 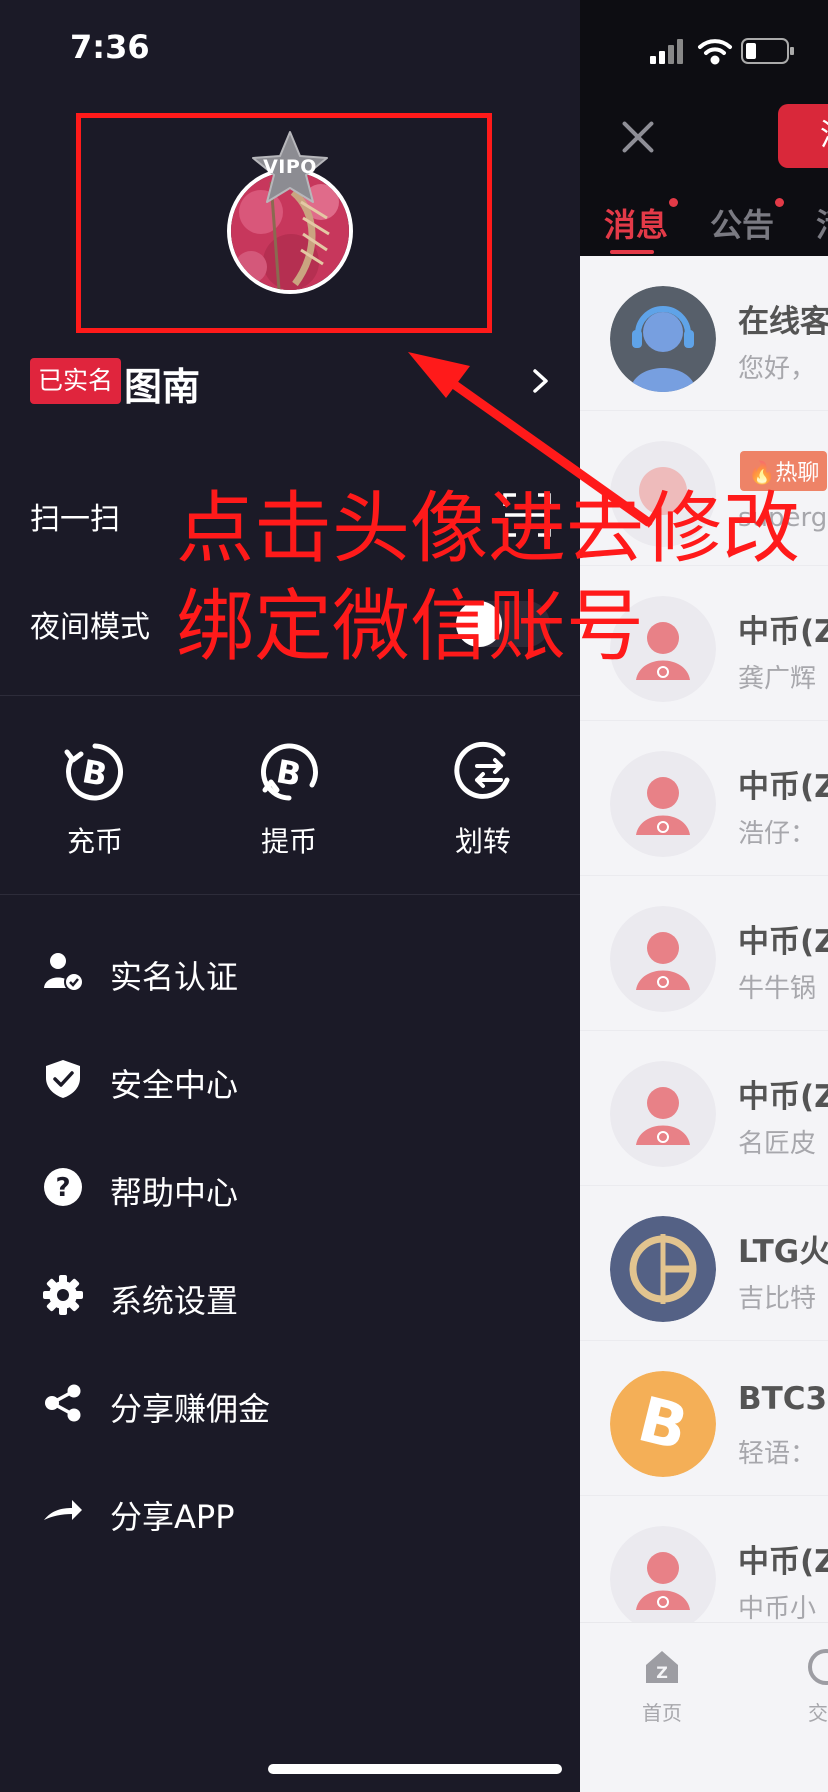 What do you see at coordinates (704, 1707) in the screenshot?
I see `bottom-nav: Z 首页 交` at bounding box center [704, 1707].